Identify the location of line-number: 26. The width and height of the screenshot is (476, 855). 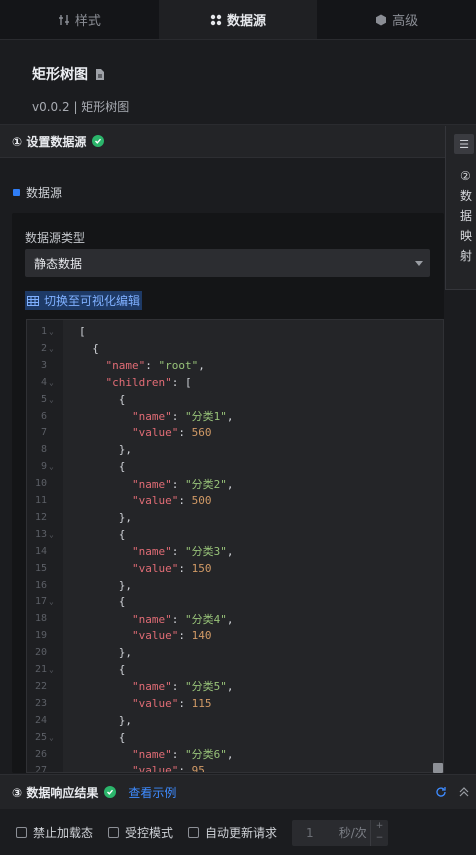
(40, 754).